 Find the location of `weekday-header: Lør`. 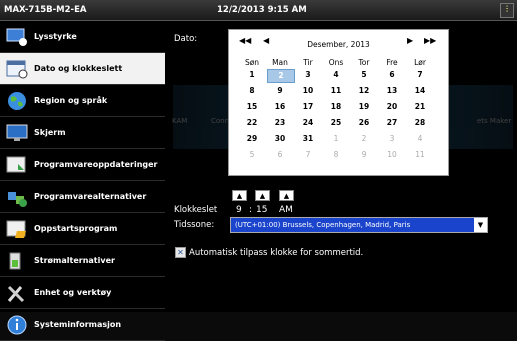

weekday-header: Lør is located at coordinates (420, 62).